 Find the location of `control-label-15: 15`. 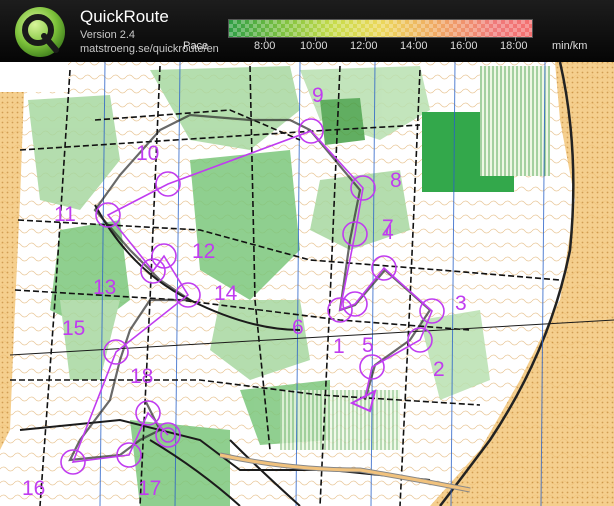

control-label-15: 15 is located at coordinates (73, 328).